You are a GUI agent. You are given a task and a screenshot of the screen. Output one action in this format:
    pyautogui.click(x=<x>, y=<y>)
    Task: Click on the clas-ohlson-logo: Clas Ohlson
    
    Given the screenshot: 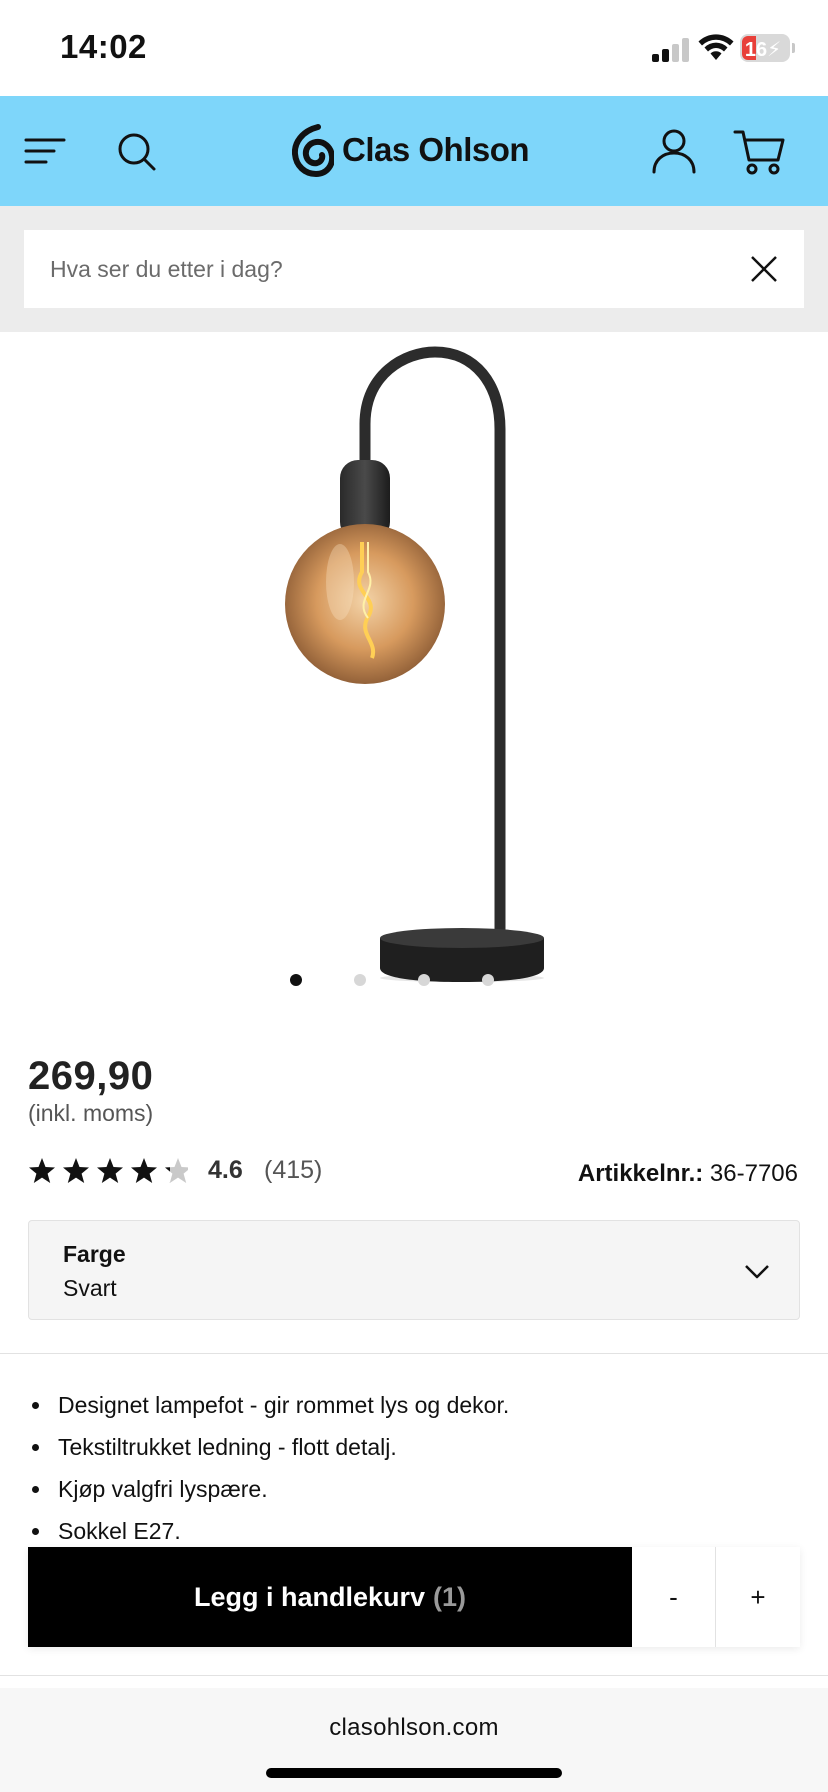 What is the action you would take?
    pyautogui.click(x=411, y=150)
    